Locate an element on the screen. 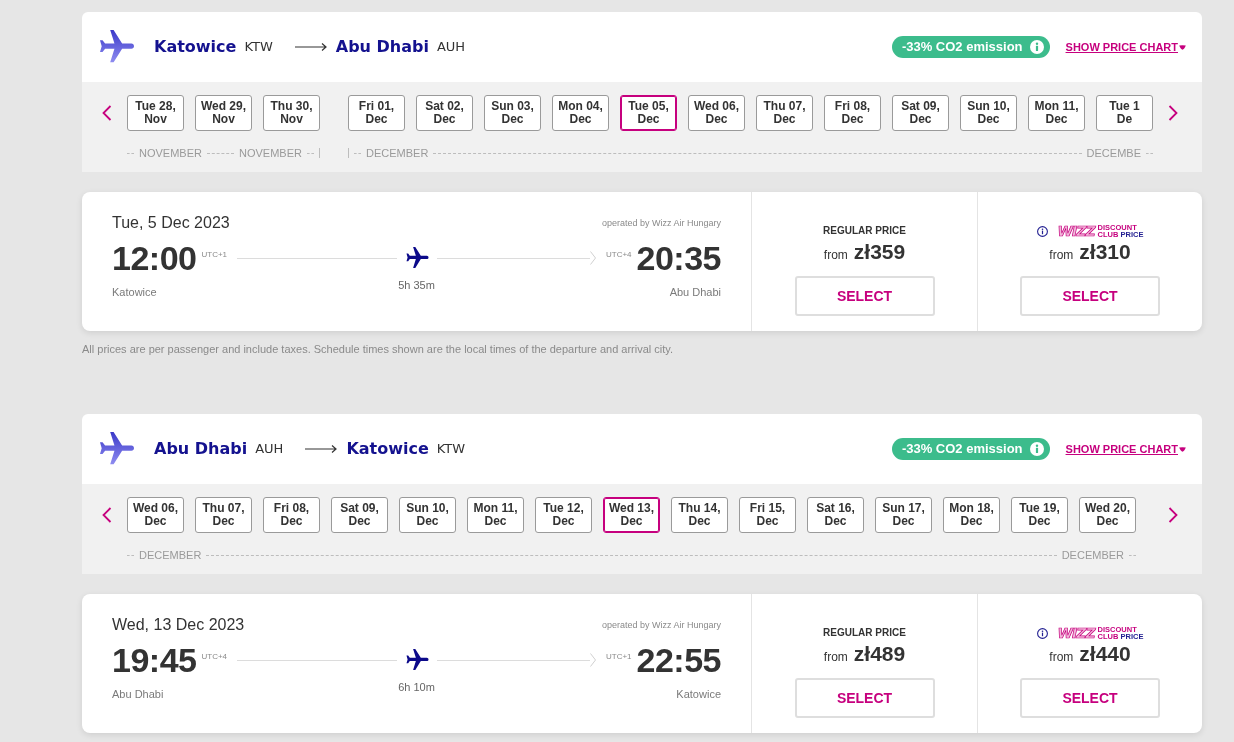 This screenshot has width=1234, height=742. date-button: Wed 13, Dec is located at coordinates (631, 515).